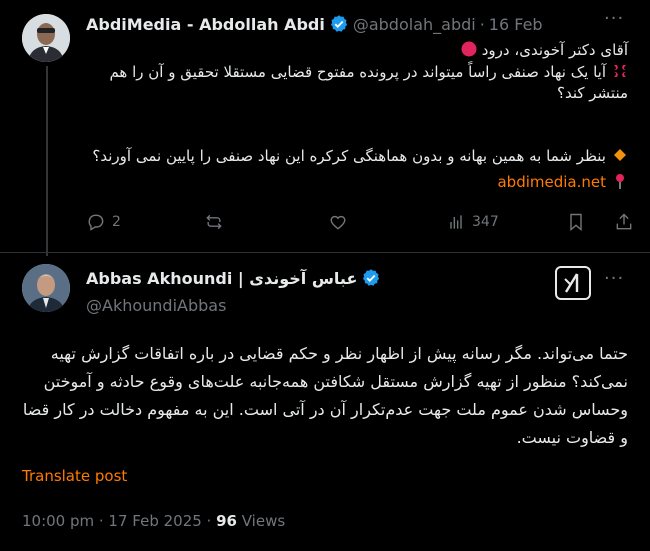 This screenshot has height=551, width=650. I want to click on display-name: Abbas Akhoundi | عباس آخوندی, so click(221, 278).